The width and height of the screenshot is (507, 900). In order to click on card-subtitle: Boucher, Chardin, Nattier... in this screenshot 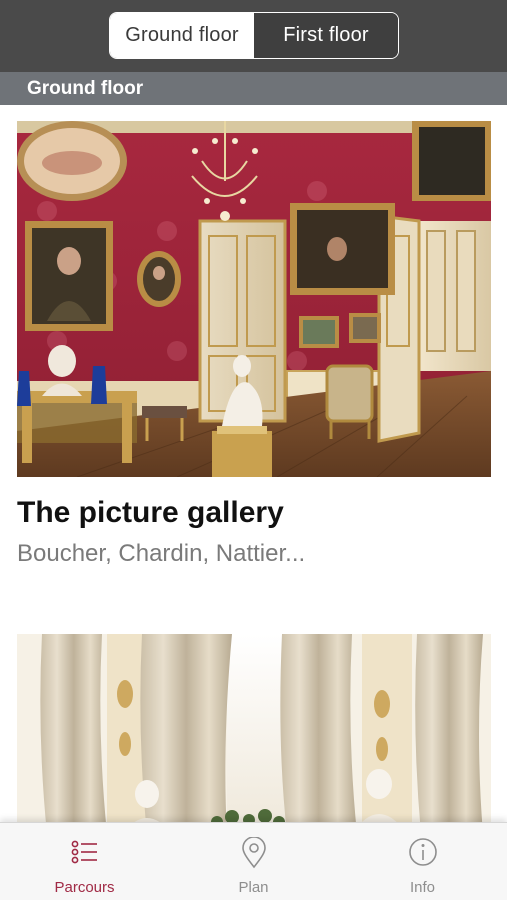, I will do `click(161, 553)`.